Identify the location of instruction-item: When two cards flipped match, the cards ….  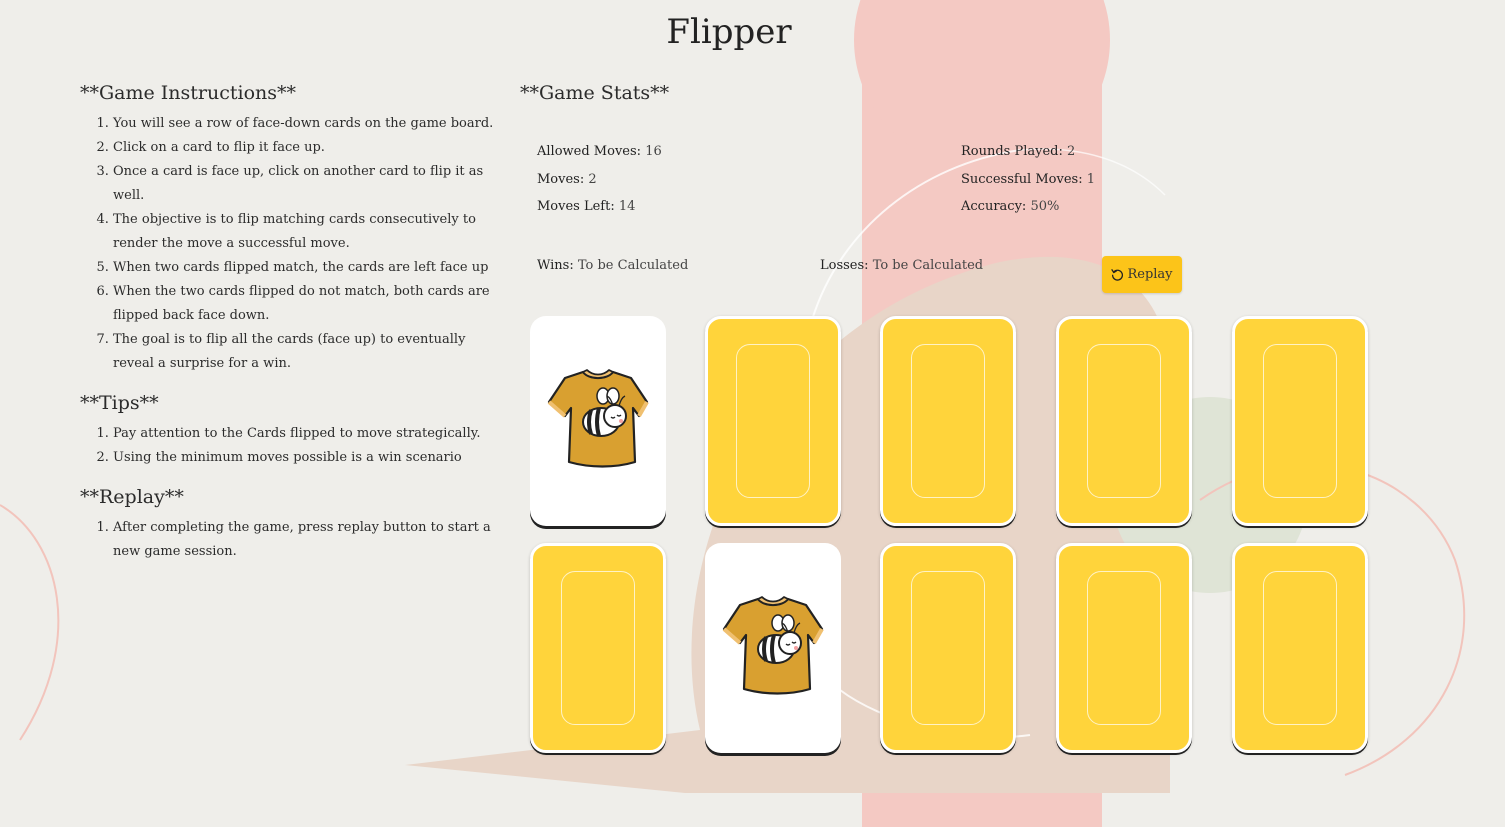
(311, 268).